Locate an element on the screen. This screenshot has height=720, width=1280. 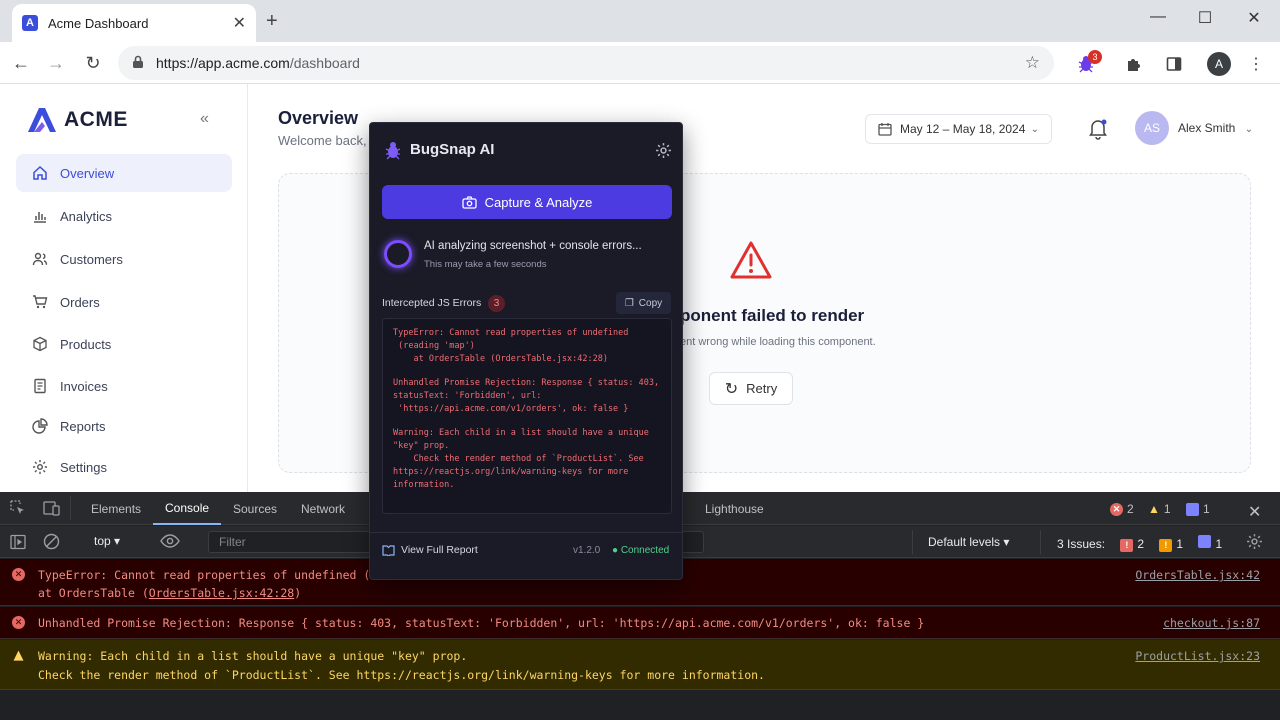
user-avatar: AS is located at coordinates (1152, 128).